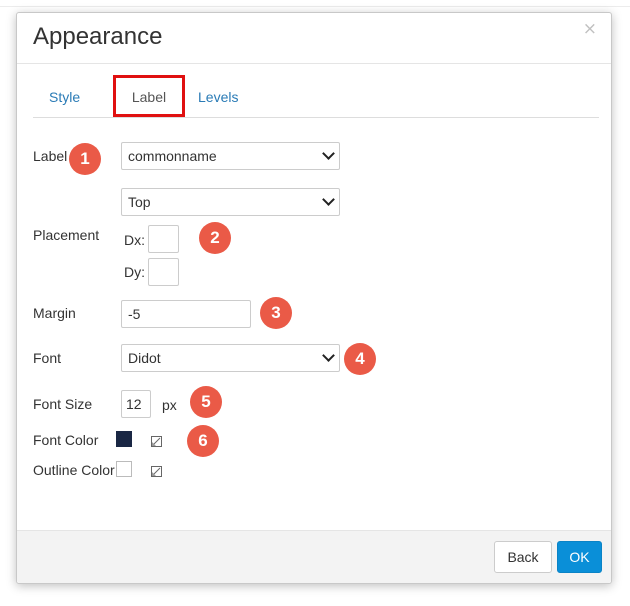 This screenshot has width=630, height=606. What do you see at coordinates (124, 469) in the screenshot?
I see `outline-color-swatch` at bounding box center [124, 469].